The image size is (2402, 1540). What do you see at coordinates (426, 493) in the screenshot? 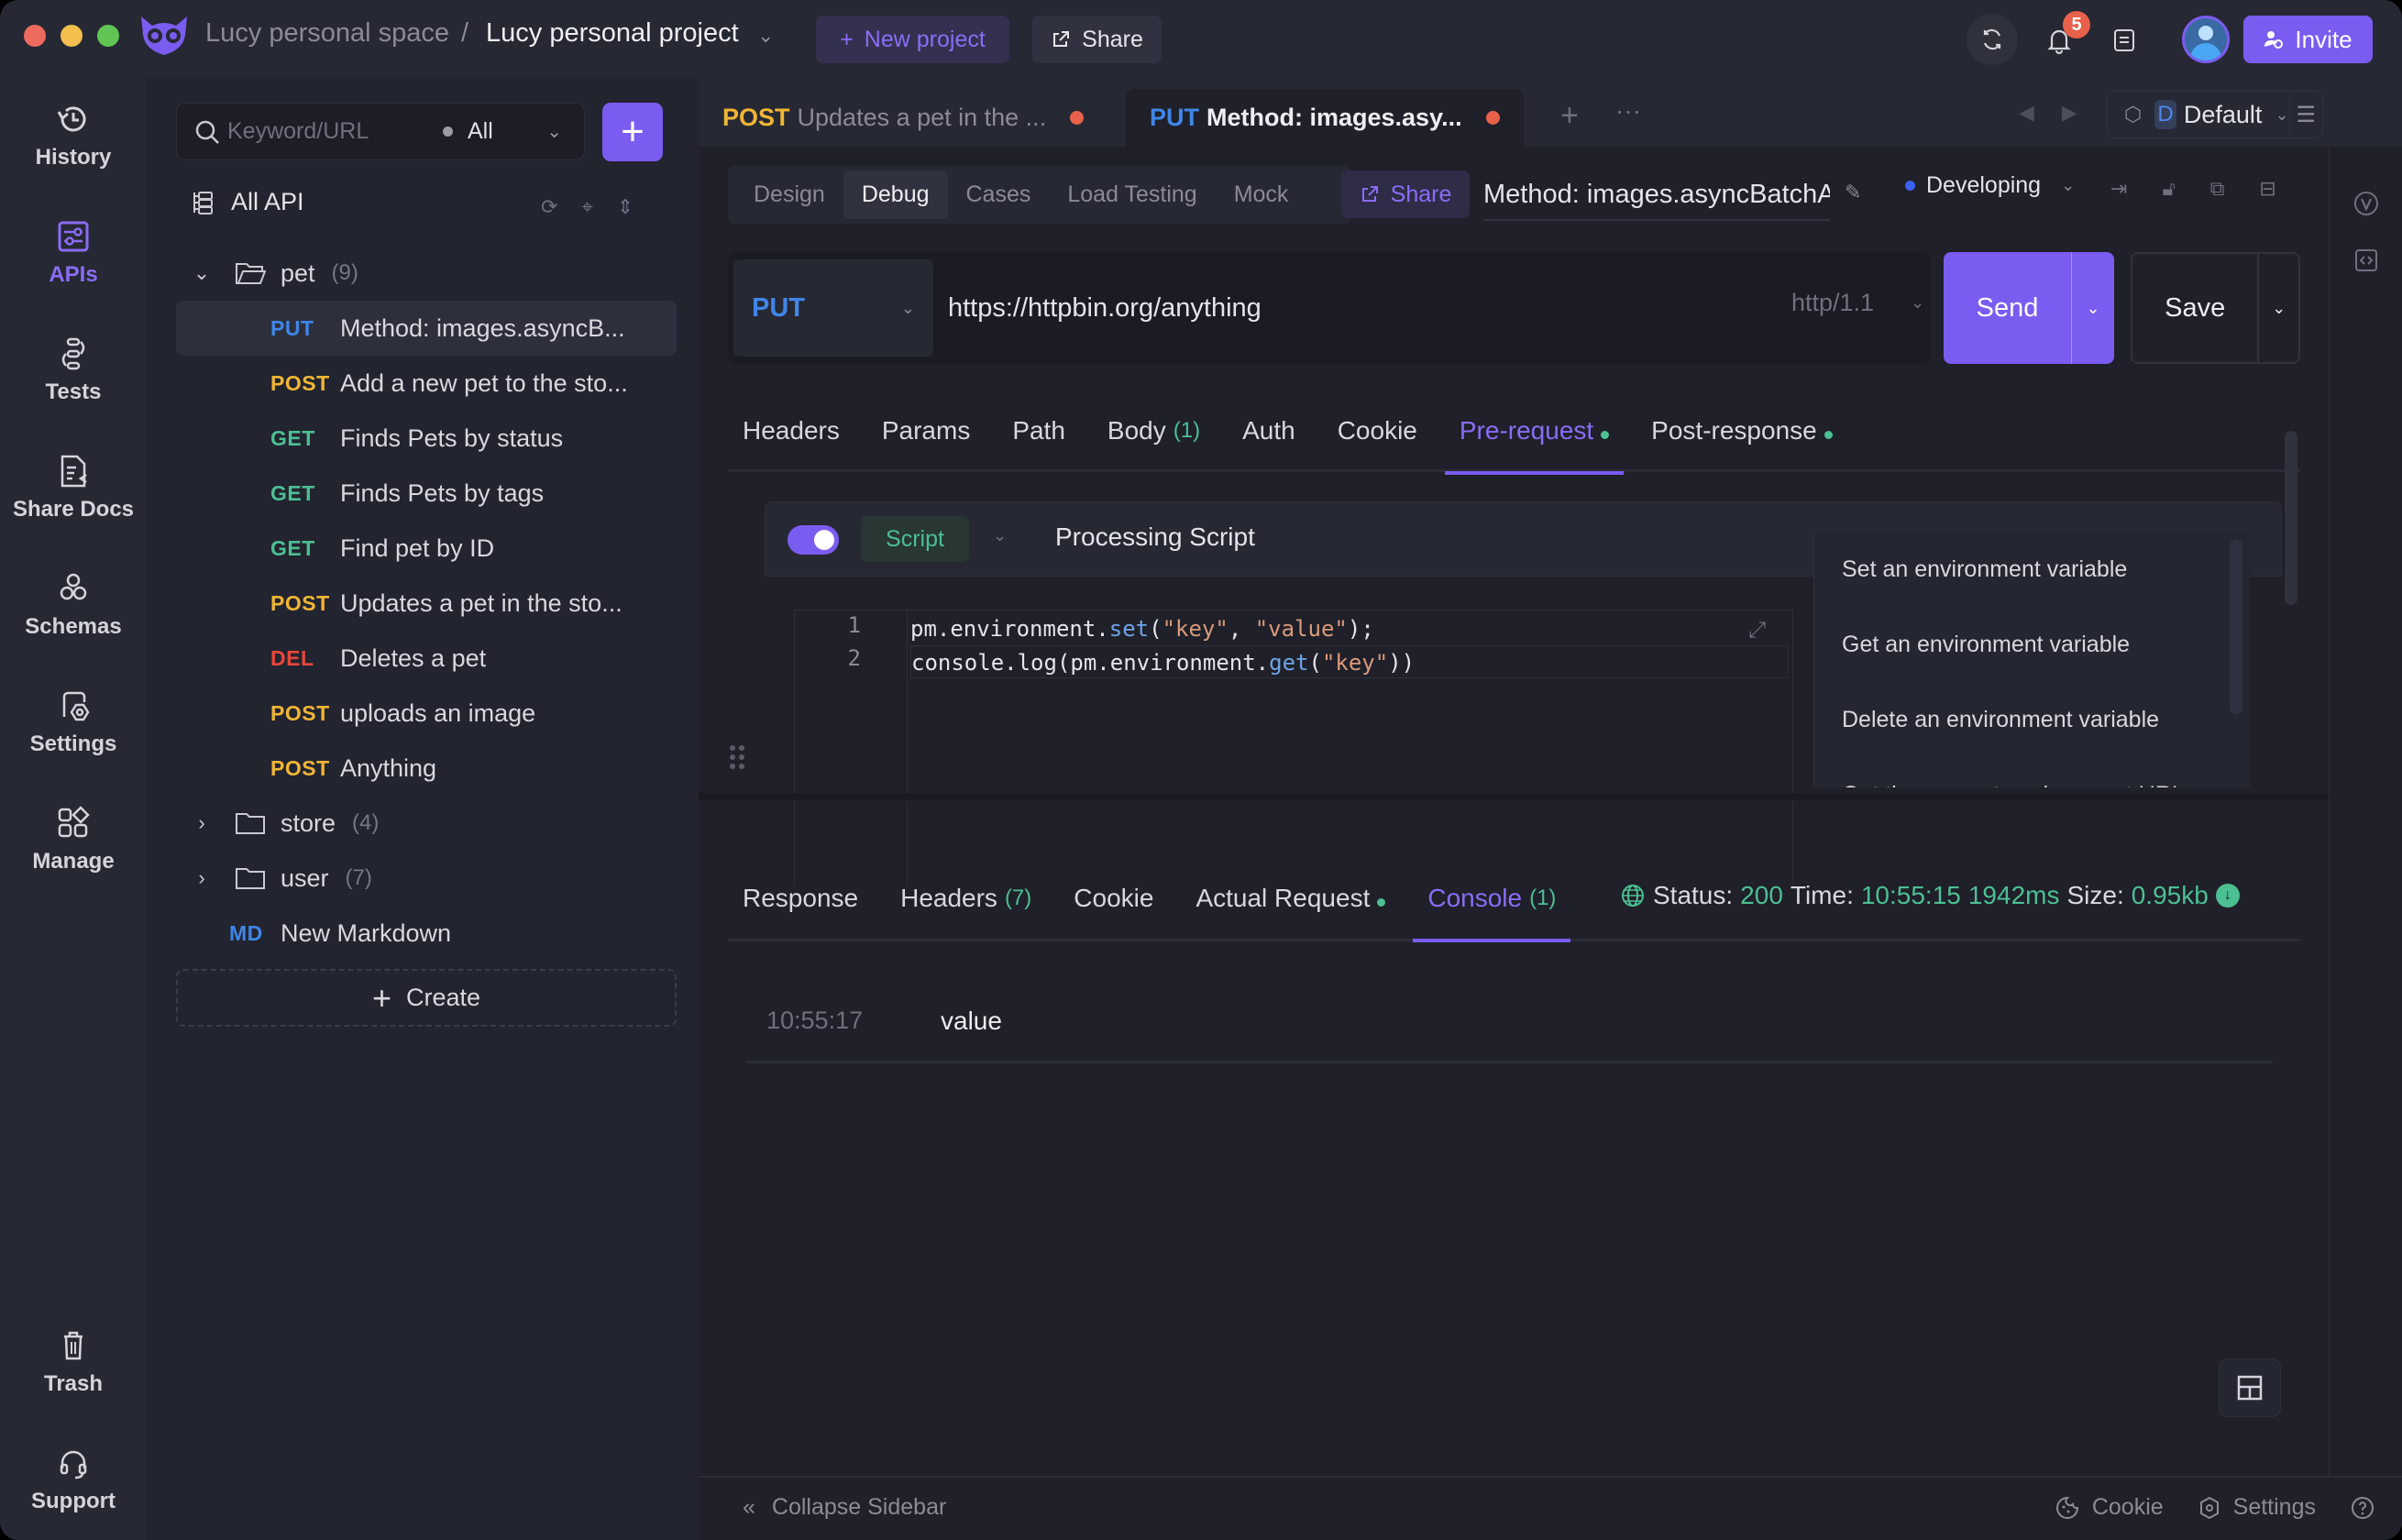
I see `api-item: GET Finds Pets by tags` at bounding box center [426, 493].